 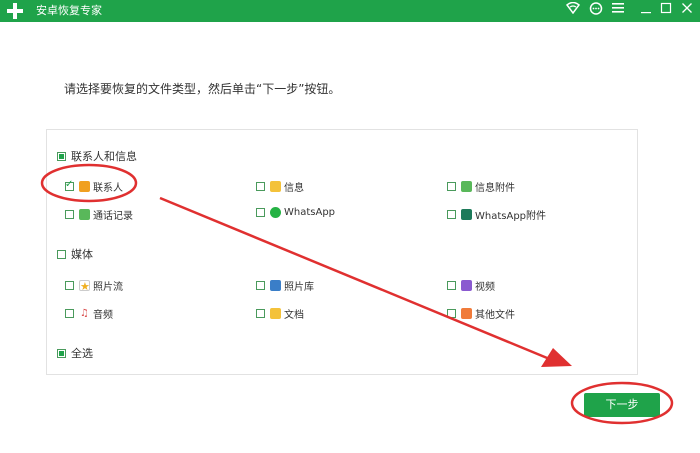 What do you see at coordinates (202, 89) in the screenshot?
I see `instruction-text: 请选择要恢复的文件类型，然后单击“下一步”按钮。` at bounding box center [202, 89].